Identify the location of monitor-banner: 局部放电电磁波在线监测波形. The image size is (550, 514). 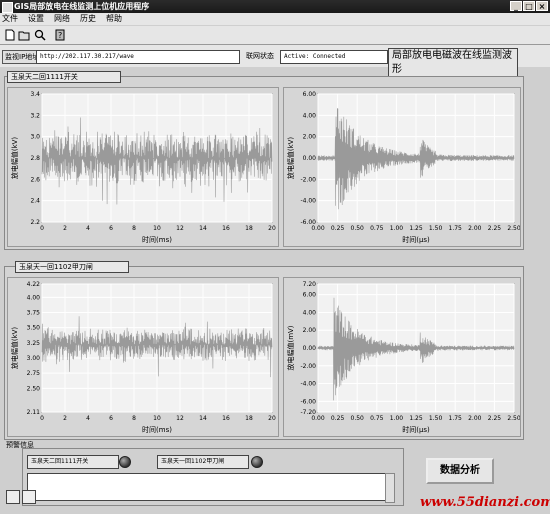
(453, 63).